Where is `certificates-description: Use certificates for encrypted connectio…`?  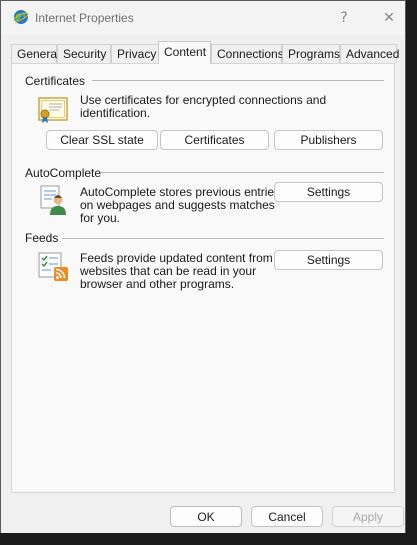 certificates-description: Use certificates for encrypted connectio… is located at coordinates (203, 106).